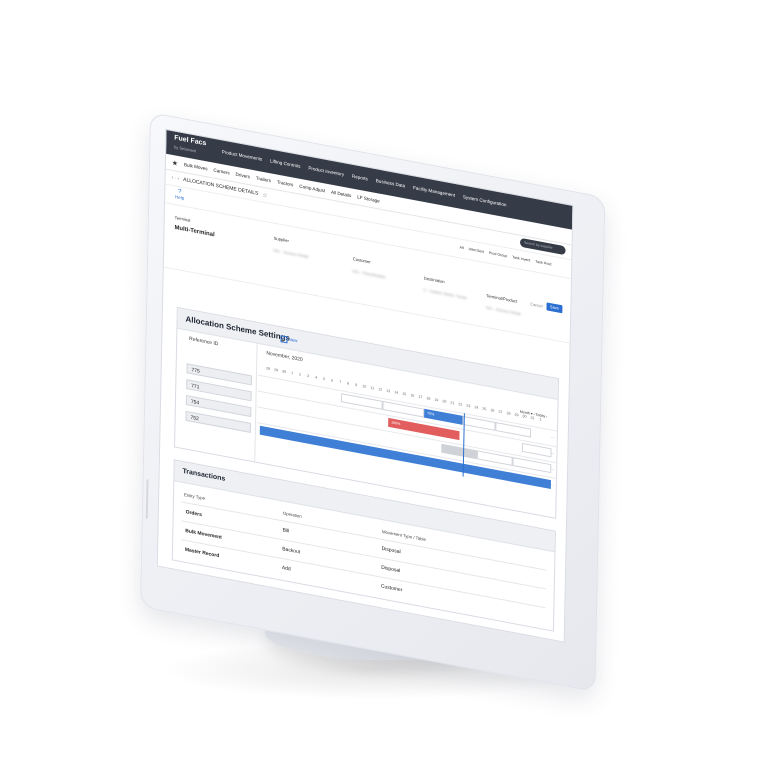 The image size is (768, 768). Describe the element at coordinates (324, 379) in the screenshot. I see `gantt-day: 5` at that location.